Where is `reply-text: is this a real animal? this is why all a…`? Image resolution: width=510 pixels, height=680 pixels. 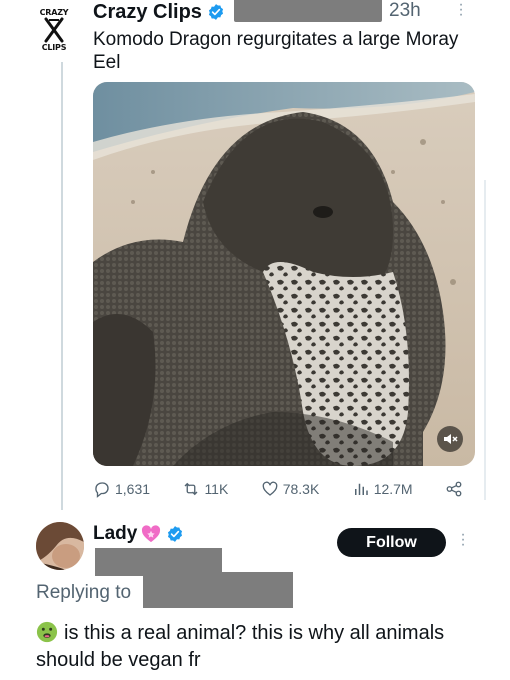
reply-text: is this a real animal? this is why all a… is located at coordinates (240, 646).